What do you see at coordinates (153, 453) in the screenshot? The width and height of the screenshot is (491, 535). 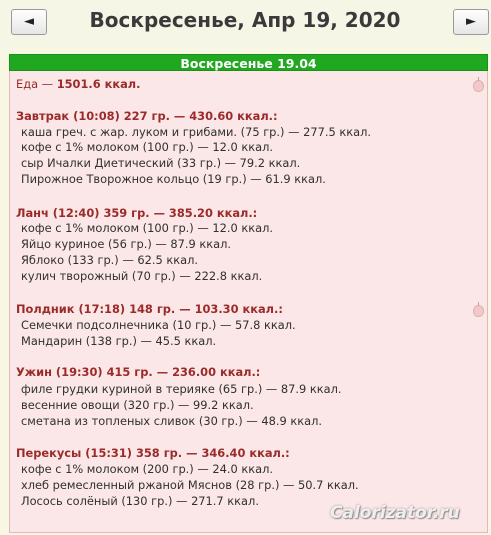 I see `meal-header-snacks: Перекусы (15:31) 358 гр. — 346.40 ккал.:` at bounding box center [153, 453].